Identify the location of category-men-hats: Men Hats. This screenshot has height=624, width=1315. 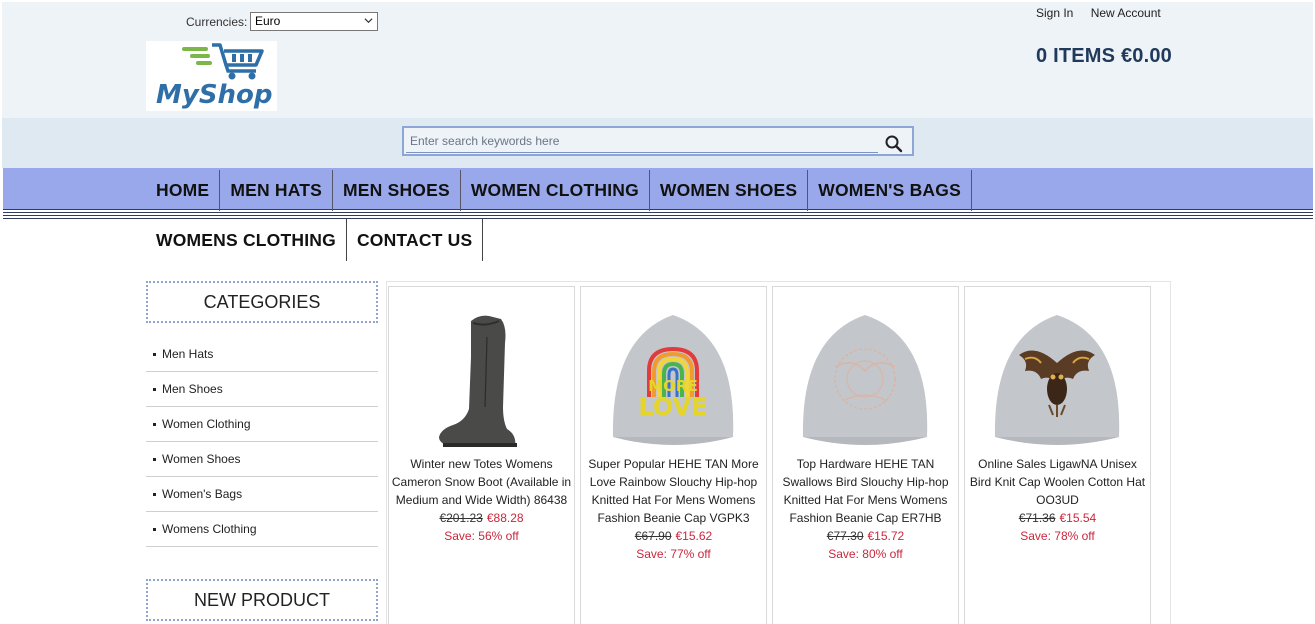
(262, 354).